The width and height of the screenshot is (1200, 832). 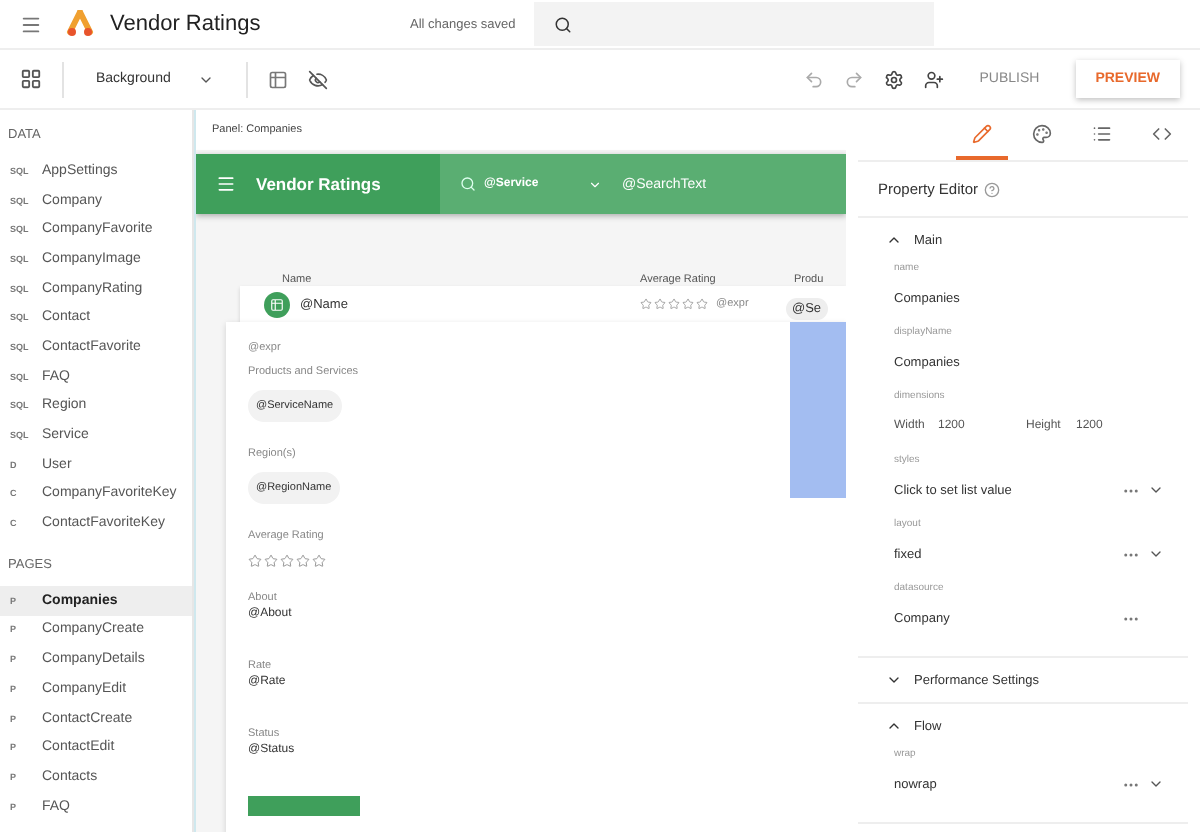 What do you see at coordinates (1162, 133) in the screenshot?
I see `code-icon` at bounding box center [1162, 133].